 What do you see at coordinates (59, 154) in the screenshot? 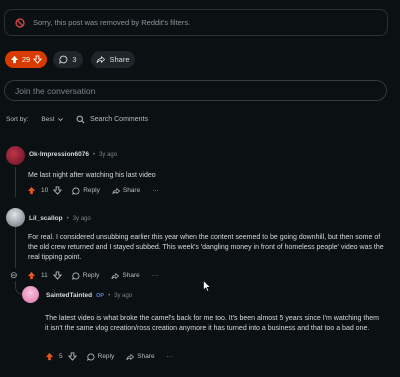
I see `comment-author: Ok-Impression6076` at bounding box center [59, 154].